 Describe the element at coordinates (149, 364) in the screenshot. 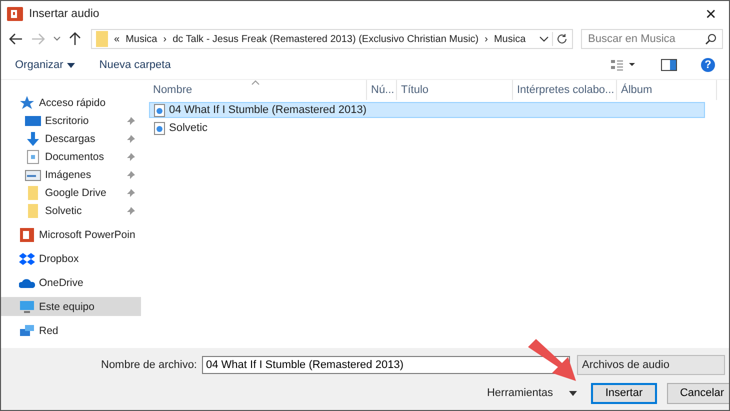

I see `file-name-label: Nombre de archivo:` at that location.